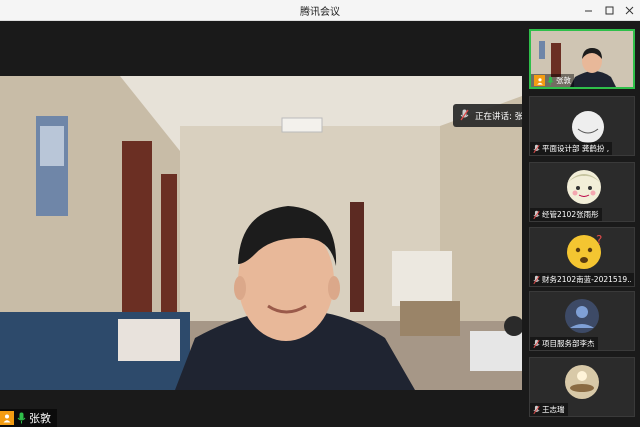 Image resolution: width=640 pixels, height=427 pixels. I want to click on close-icon, so click(629, 10).